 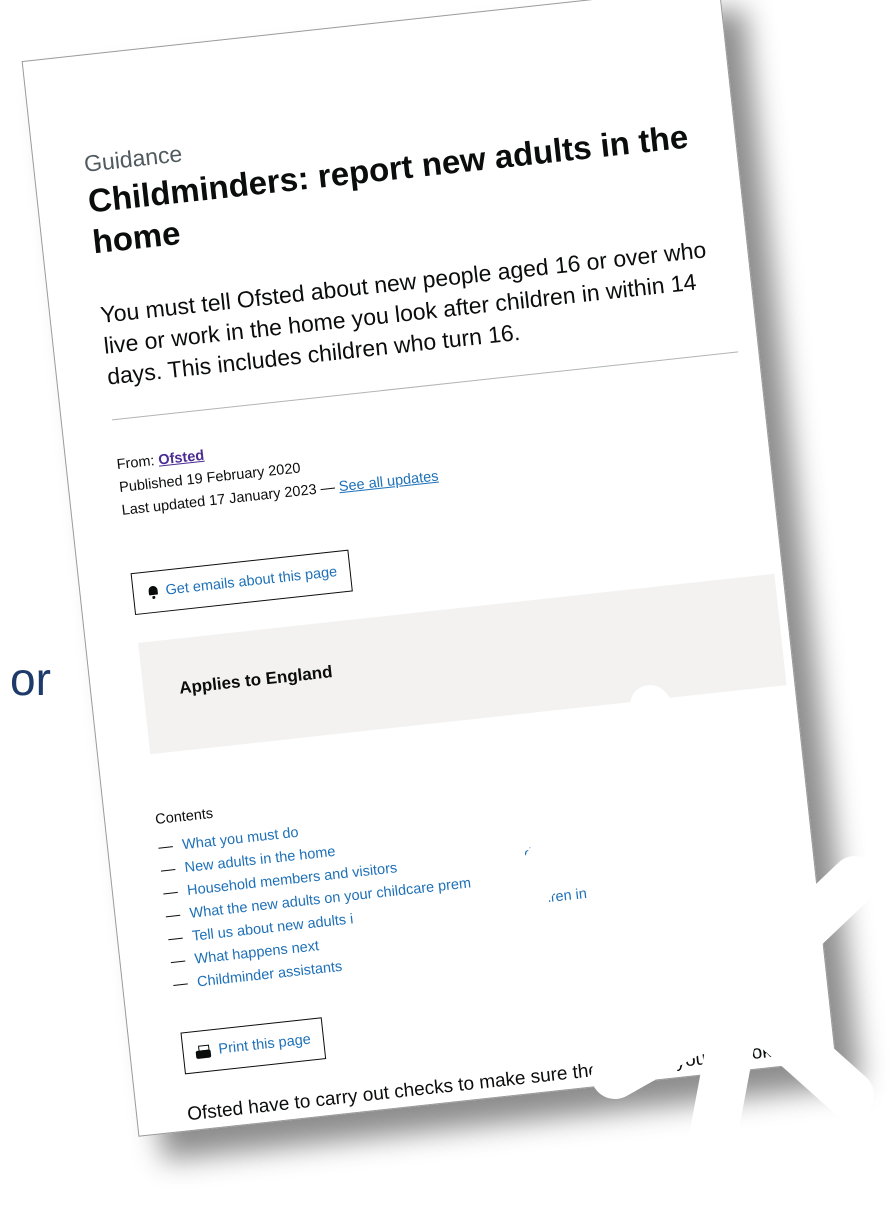 What do you see at coordinates (251, 581) in the screenshot?
I see `get-emails-label: Get emails about this page` at bounding box center [251, 581].